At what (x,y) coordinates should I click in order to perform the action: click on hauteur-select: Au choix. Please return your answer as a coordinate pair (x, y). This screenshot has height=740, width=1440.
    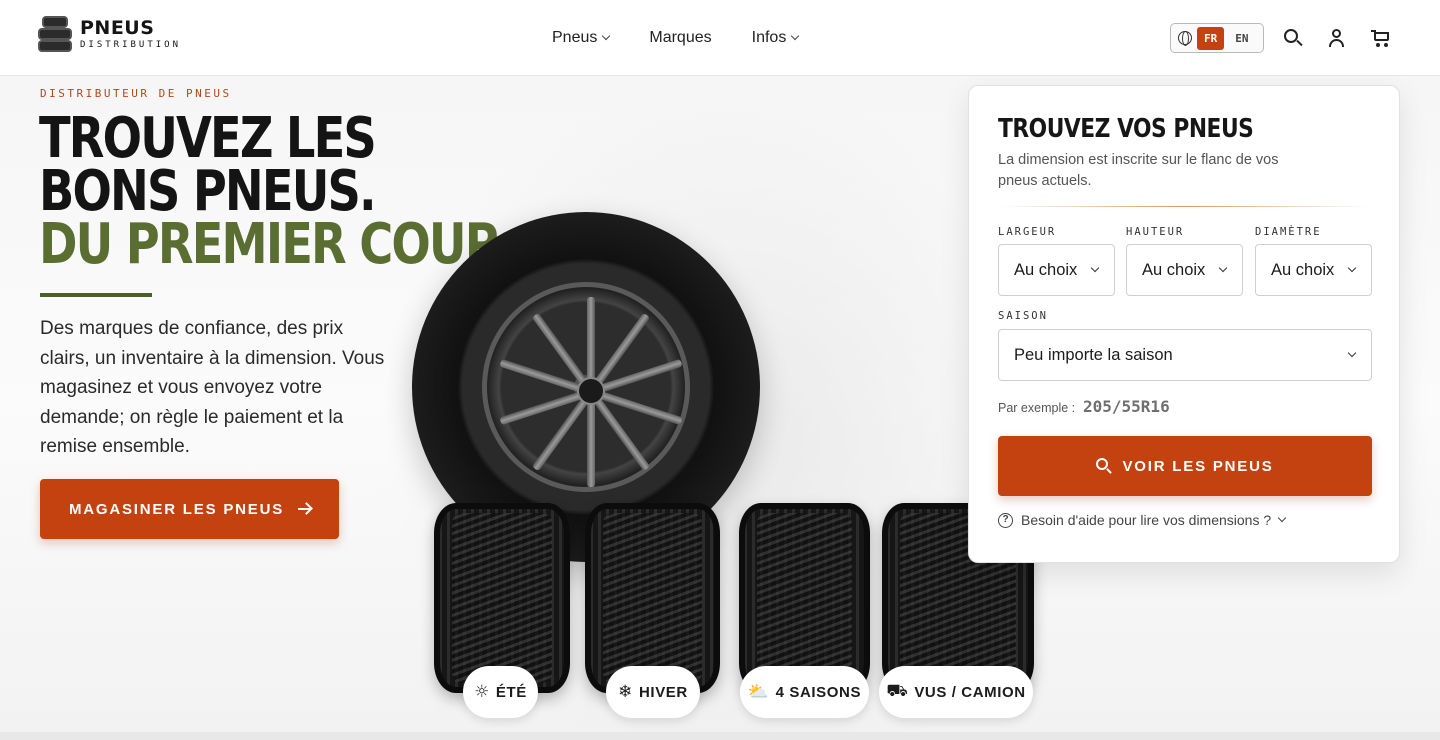
    Looking at the image, I should click on (1184, 270).